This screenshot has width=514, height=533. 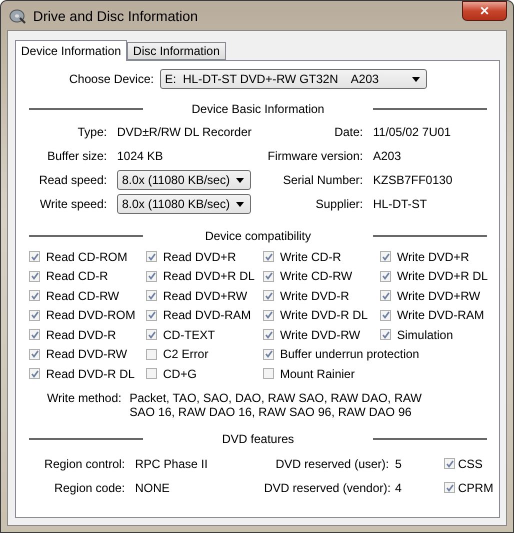 What do you see at coordinates (87, 354) in the screenshot?
I see `checkbox-label: Read DVD-RW` at bounding box center [87, 354].